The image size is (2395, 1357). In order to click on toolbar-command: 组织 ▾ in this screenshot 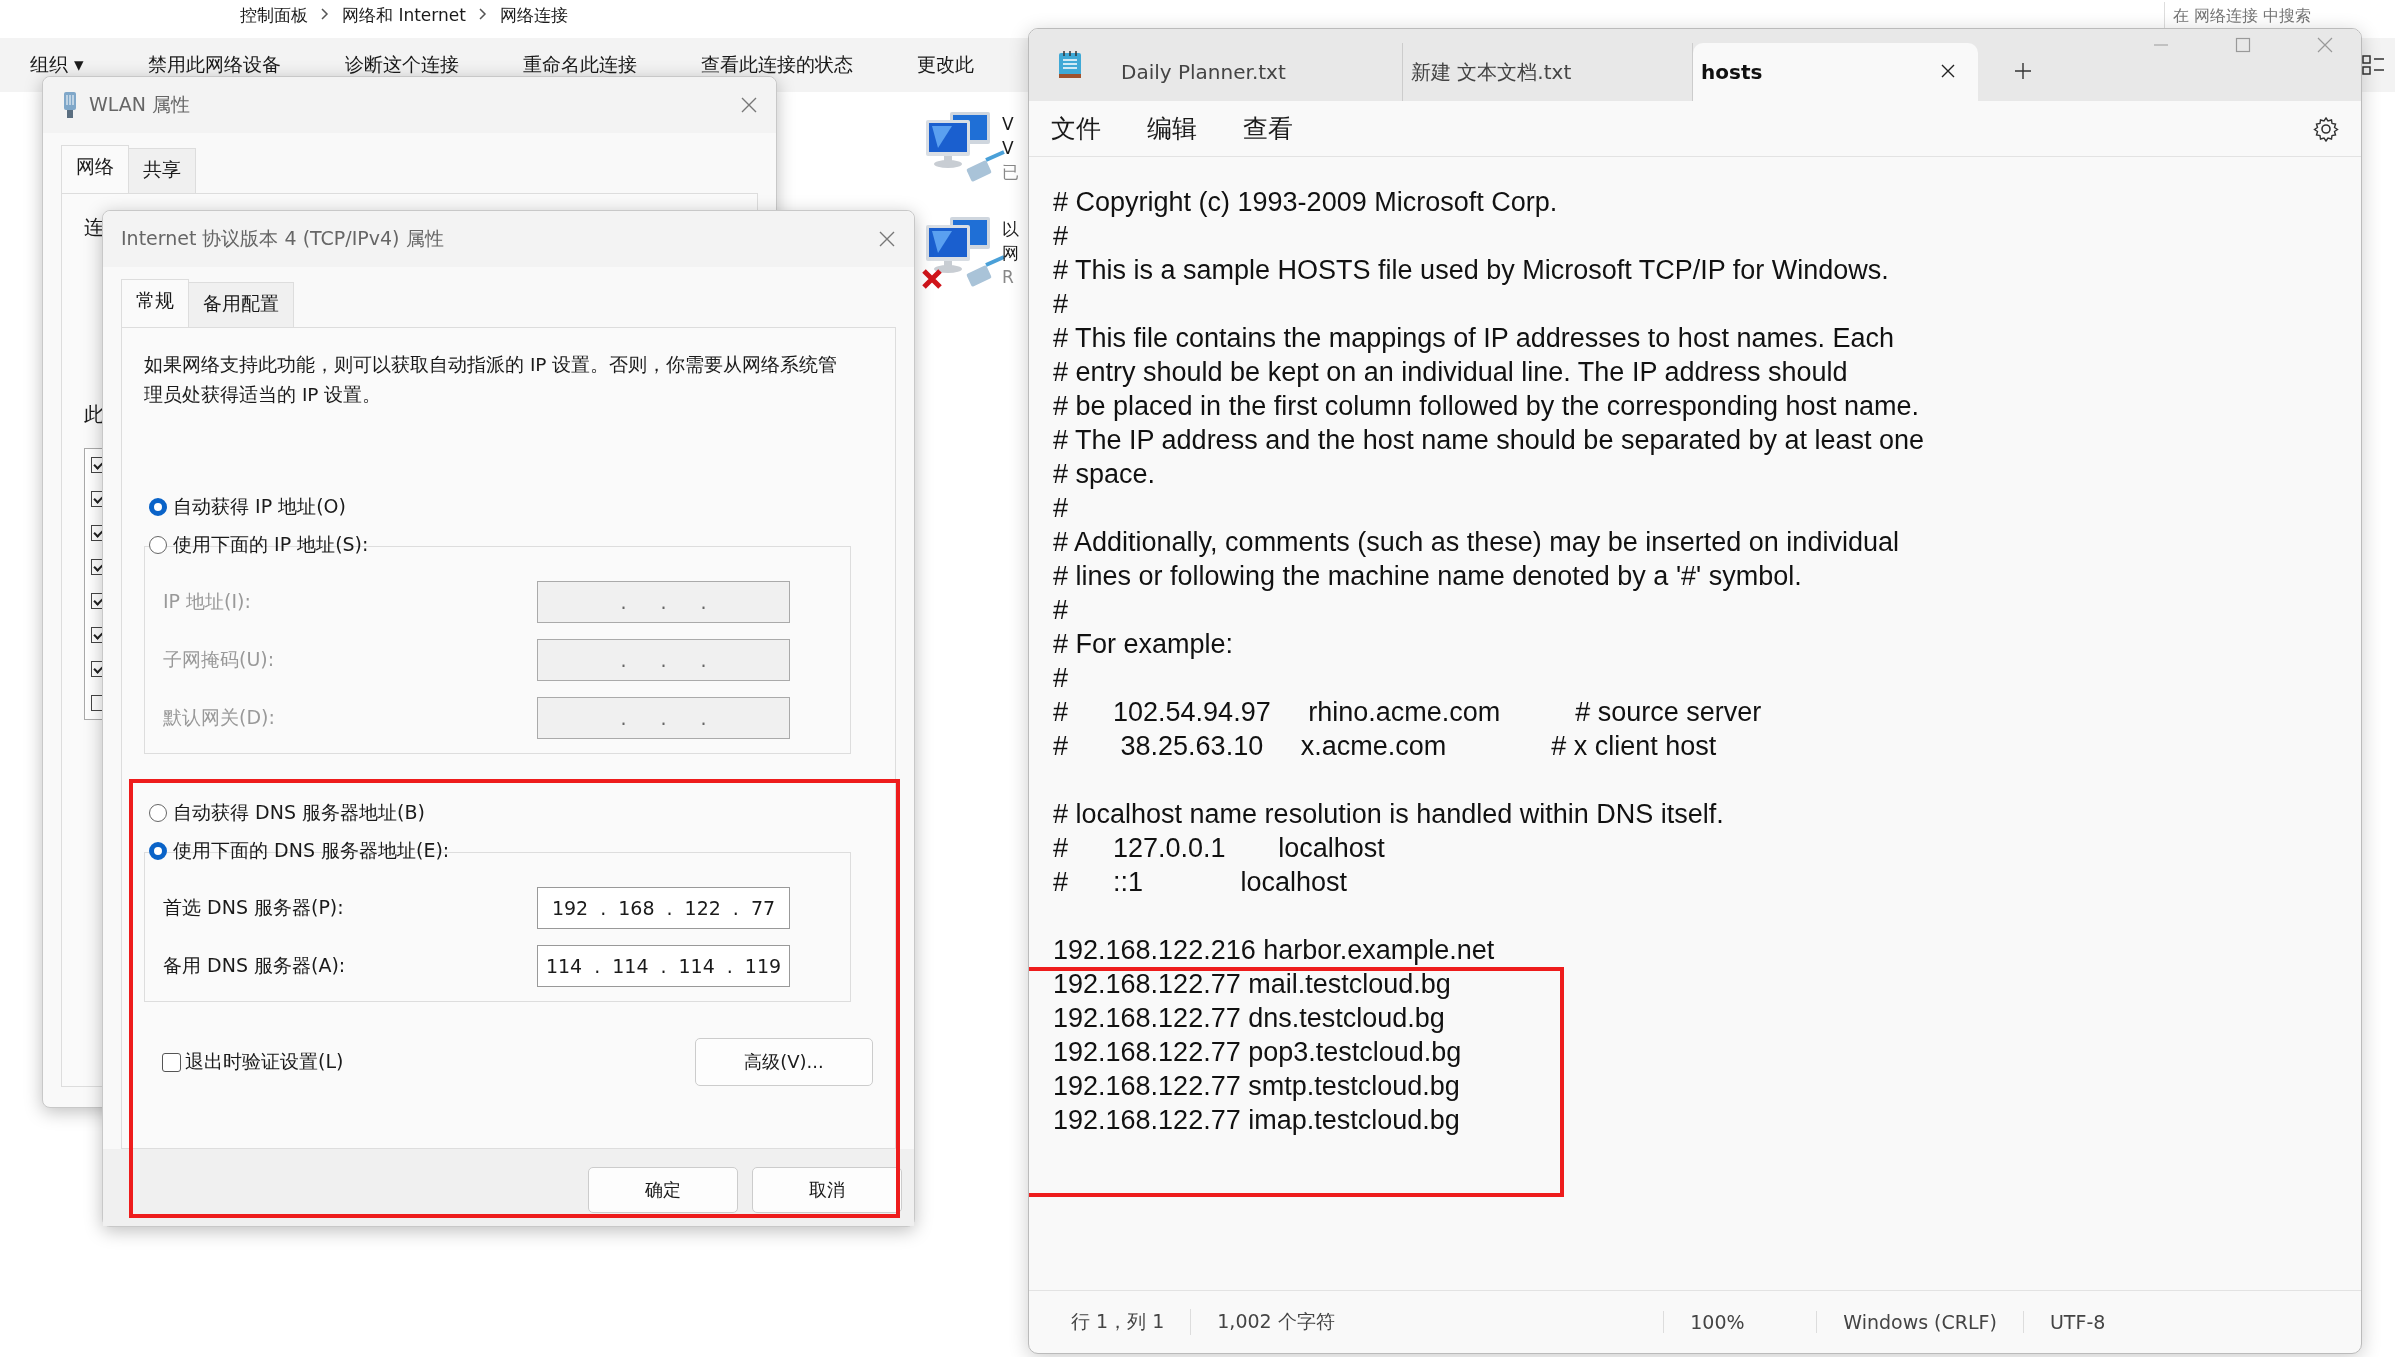, I will do `click(57, 65)`.